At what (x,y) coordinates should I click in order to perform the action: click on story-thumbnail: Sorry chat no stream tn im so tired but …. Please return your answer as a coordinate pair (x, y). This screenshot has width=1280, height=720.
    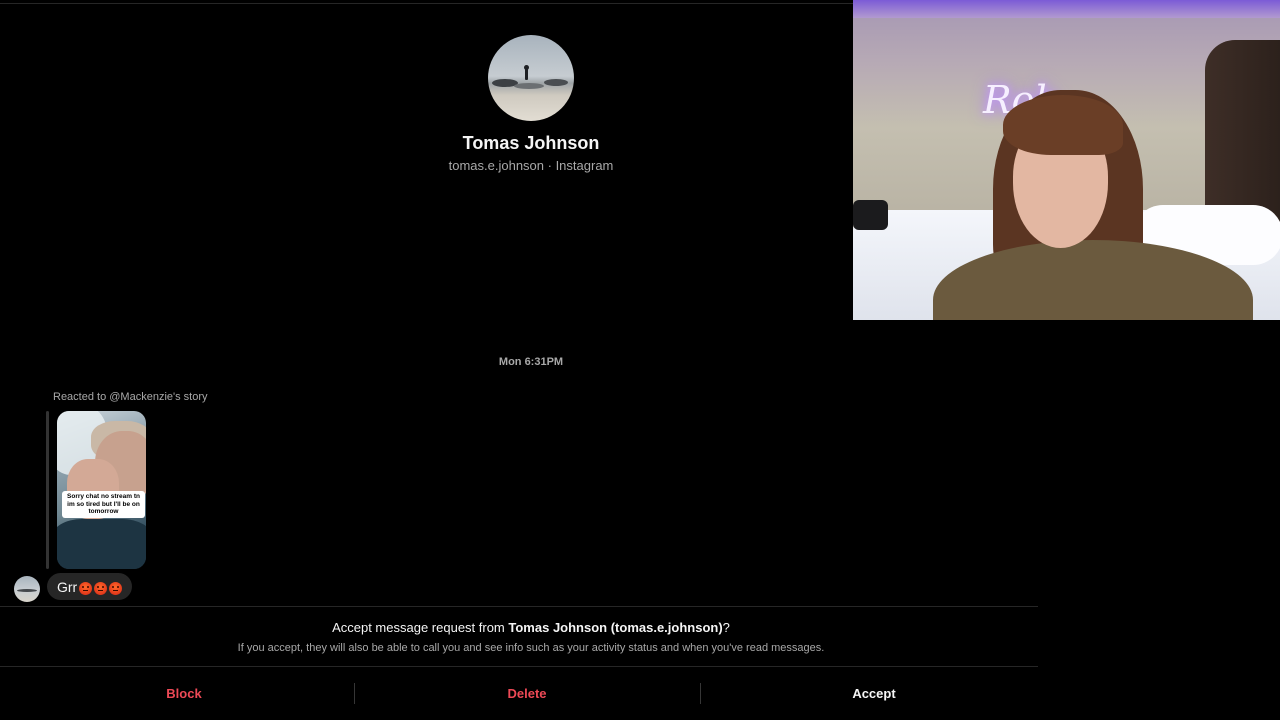
    Looking at the image, I should click on (101, 490).